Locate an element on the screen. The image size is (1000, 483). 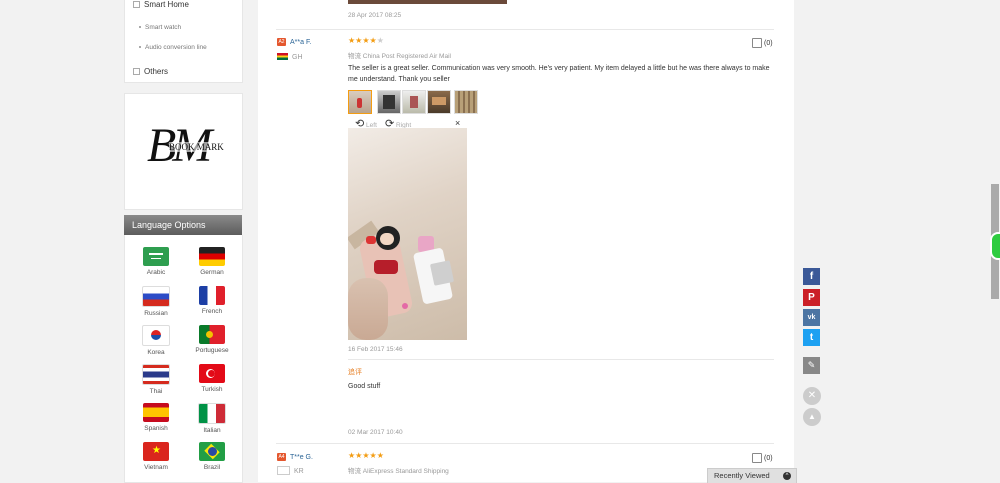
reviewer-name: A**a F. is located at coordinates (300, 42).